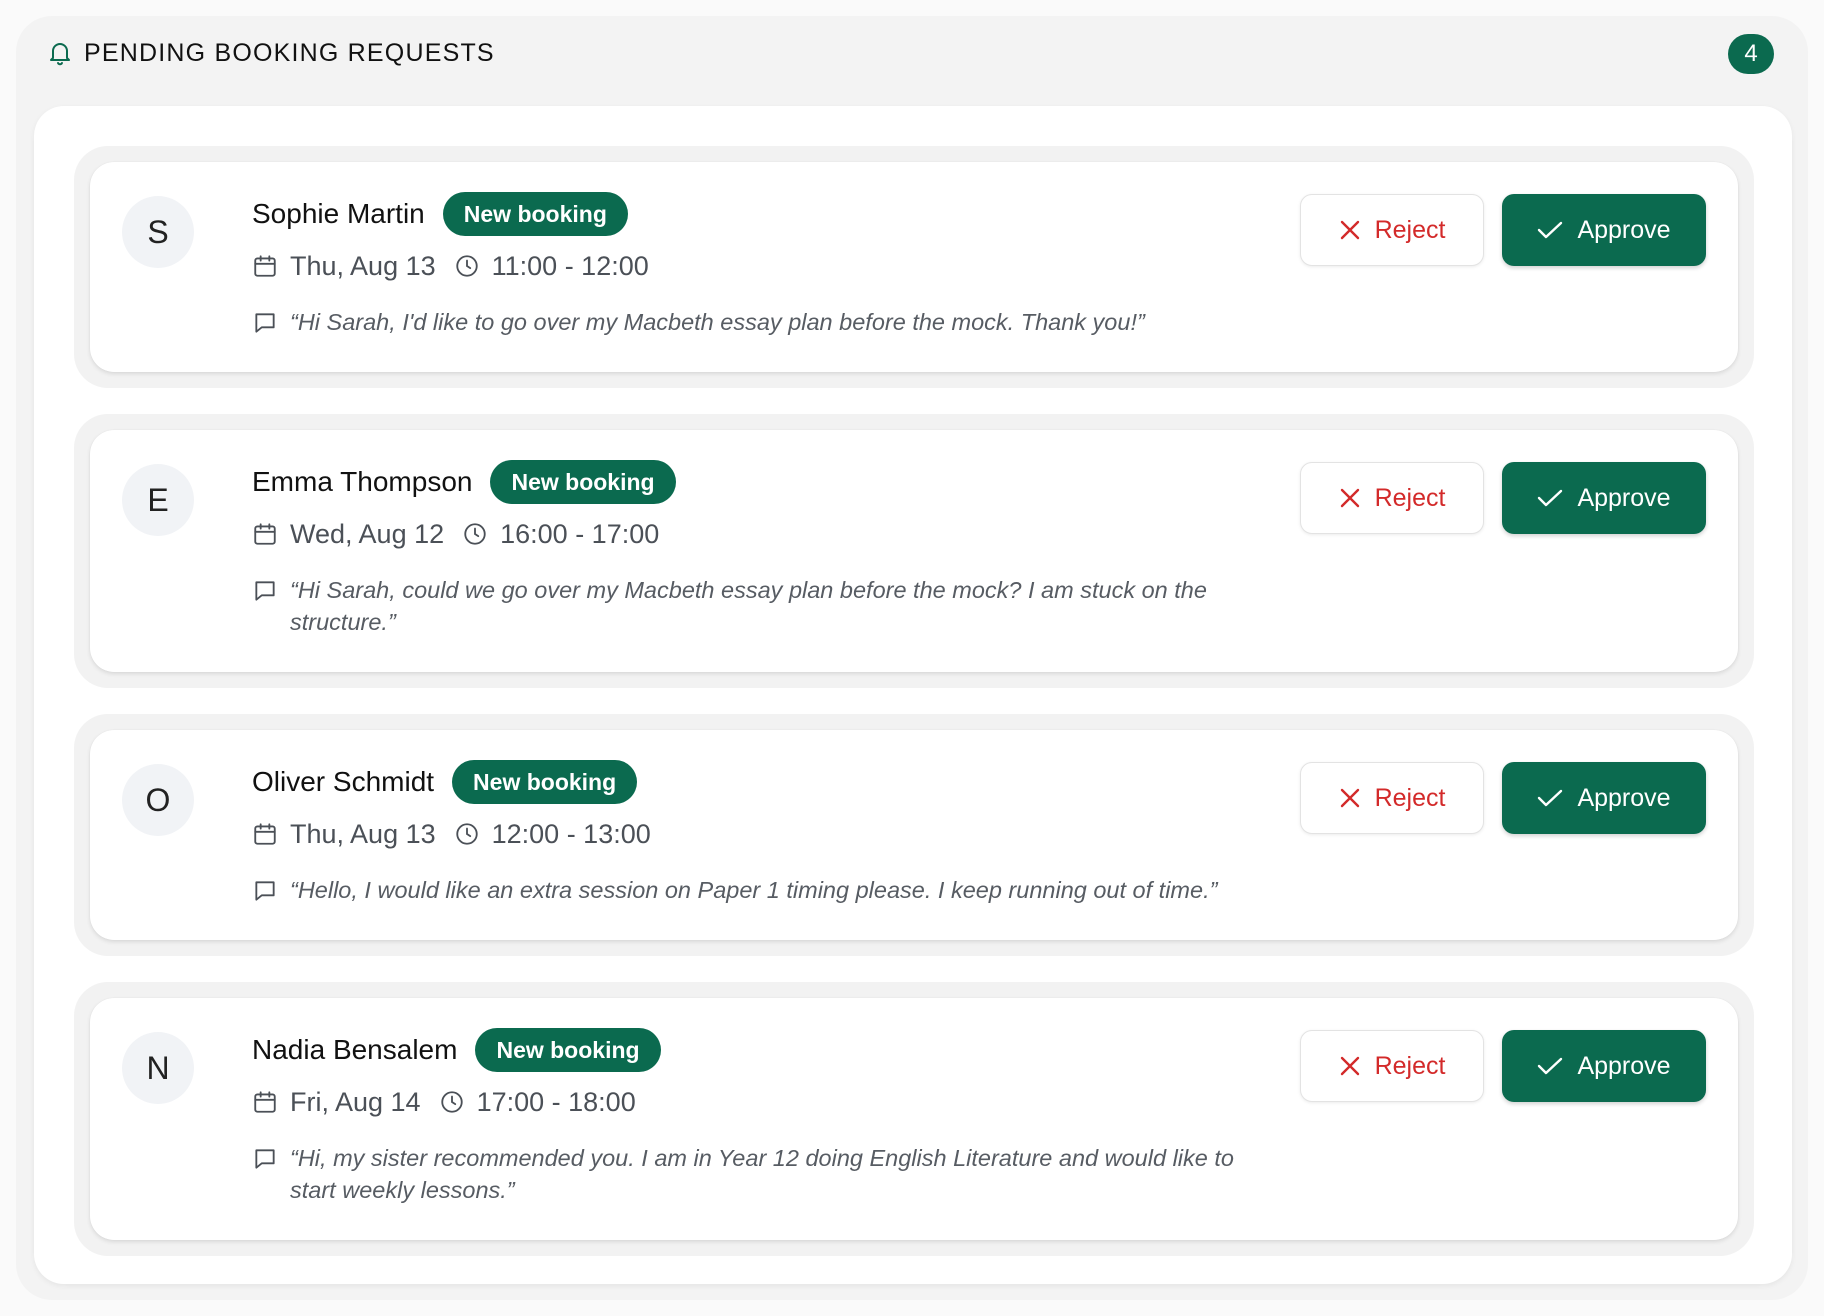 Image resolution: width=1824 pixels, height=1316 pixels. Describe the element at coordinates (338, 213) in the screenshot. I see `student-name: Sophie Martin` at that location.